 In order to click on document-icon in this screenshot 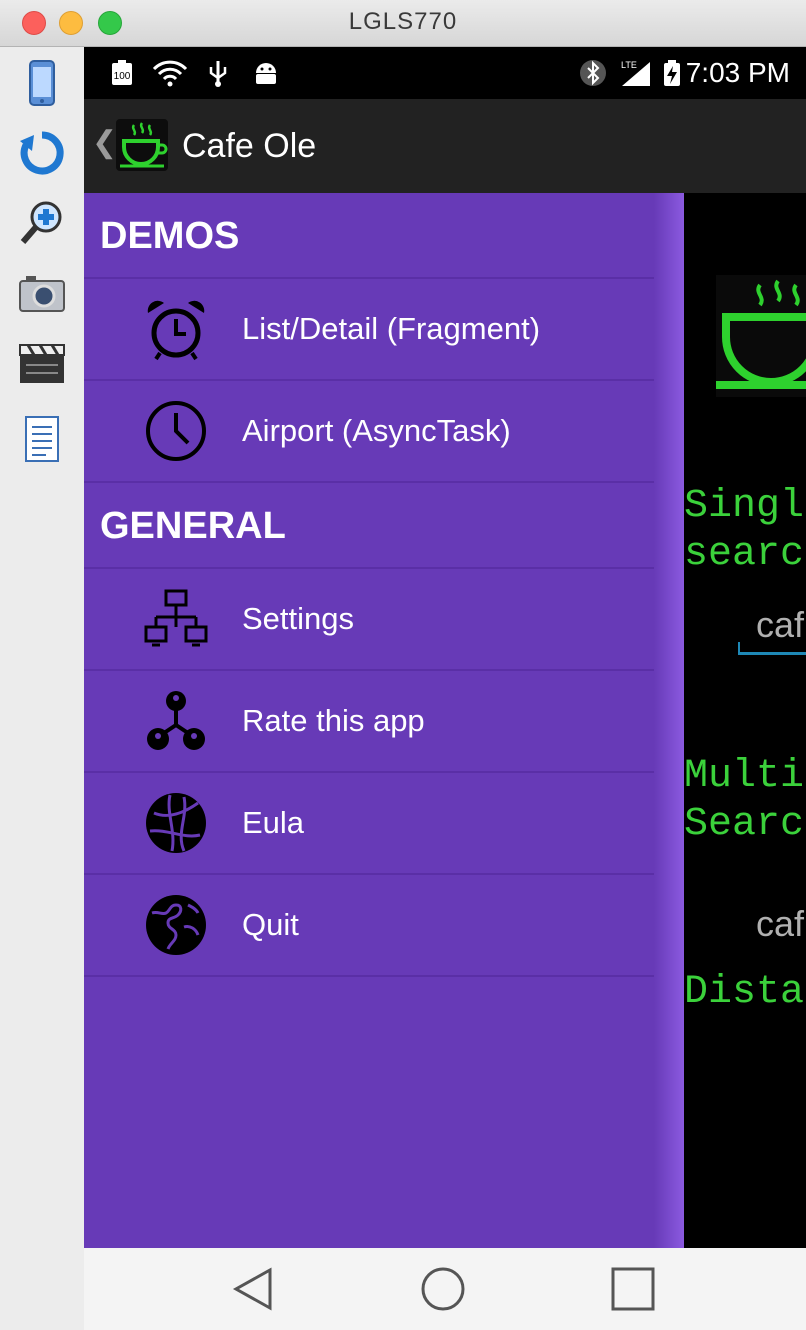, I will do `click(42, 439)`.